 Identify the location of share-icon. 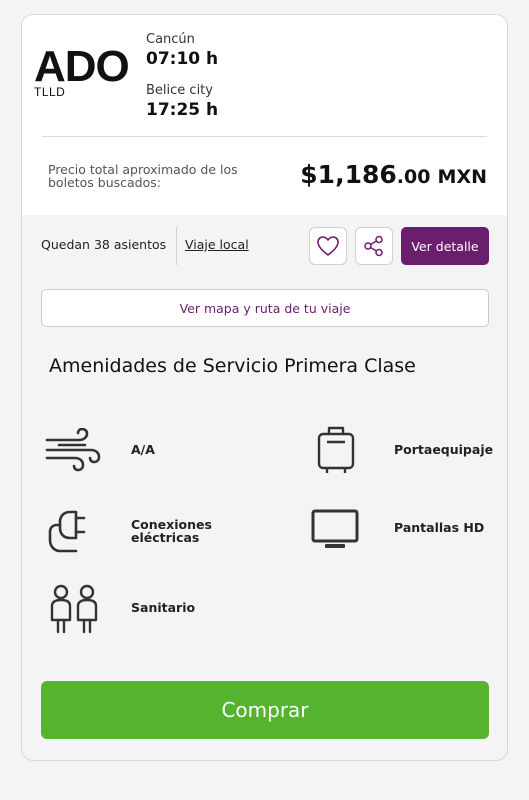
(373, 246).